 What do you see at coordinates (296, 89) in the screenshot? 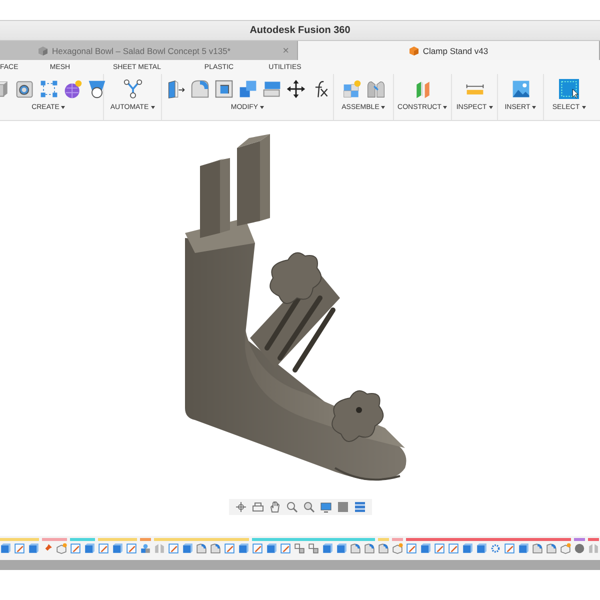
I see `move-arrows-icon` at bounding box center [296, 89].